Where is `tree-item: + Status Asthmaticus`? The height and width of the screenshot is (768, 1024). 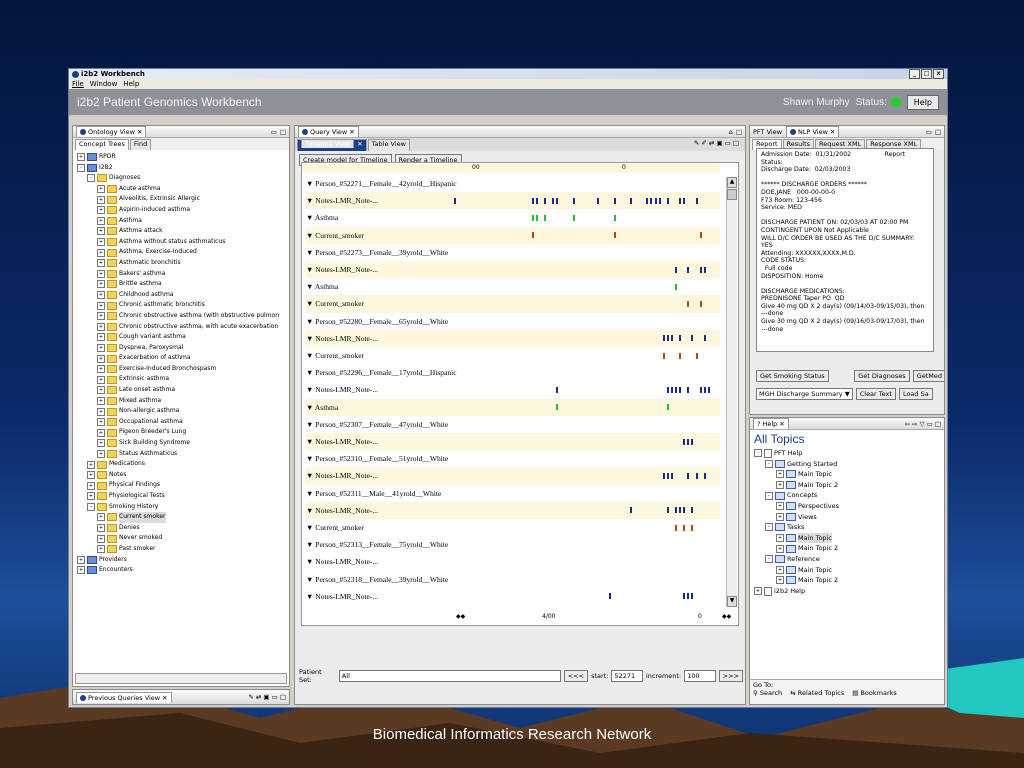 tree-item: + Status Asthmaticus is located at coordinates (181, 454).